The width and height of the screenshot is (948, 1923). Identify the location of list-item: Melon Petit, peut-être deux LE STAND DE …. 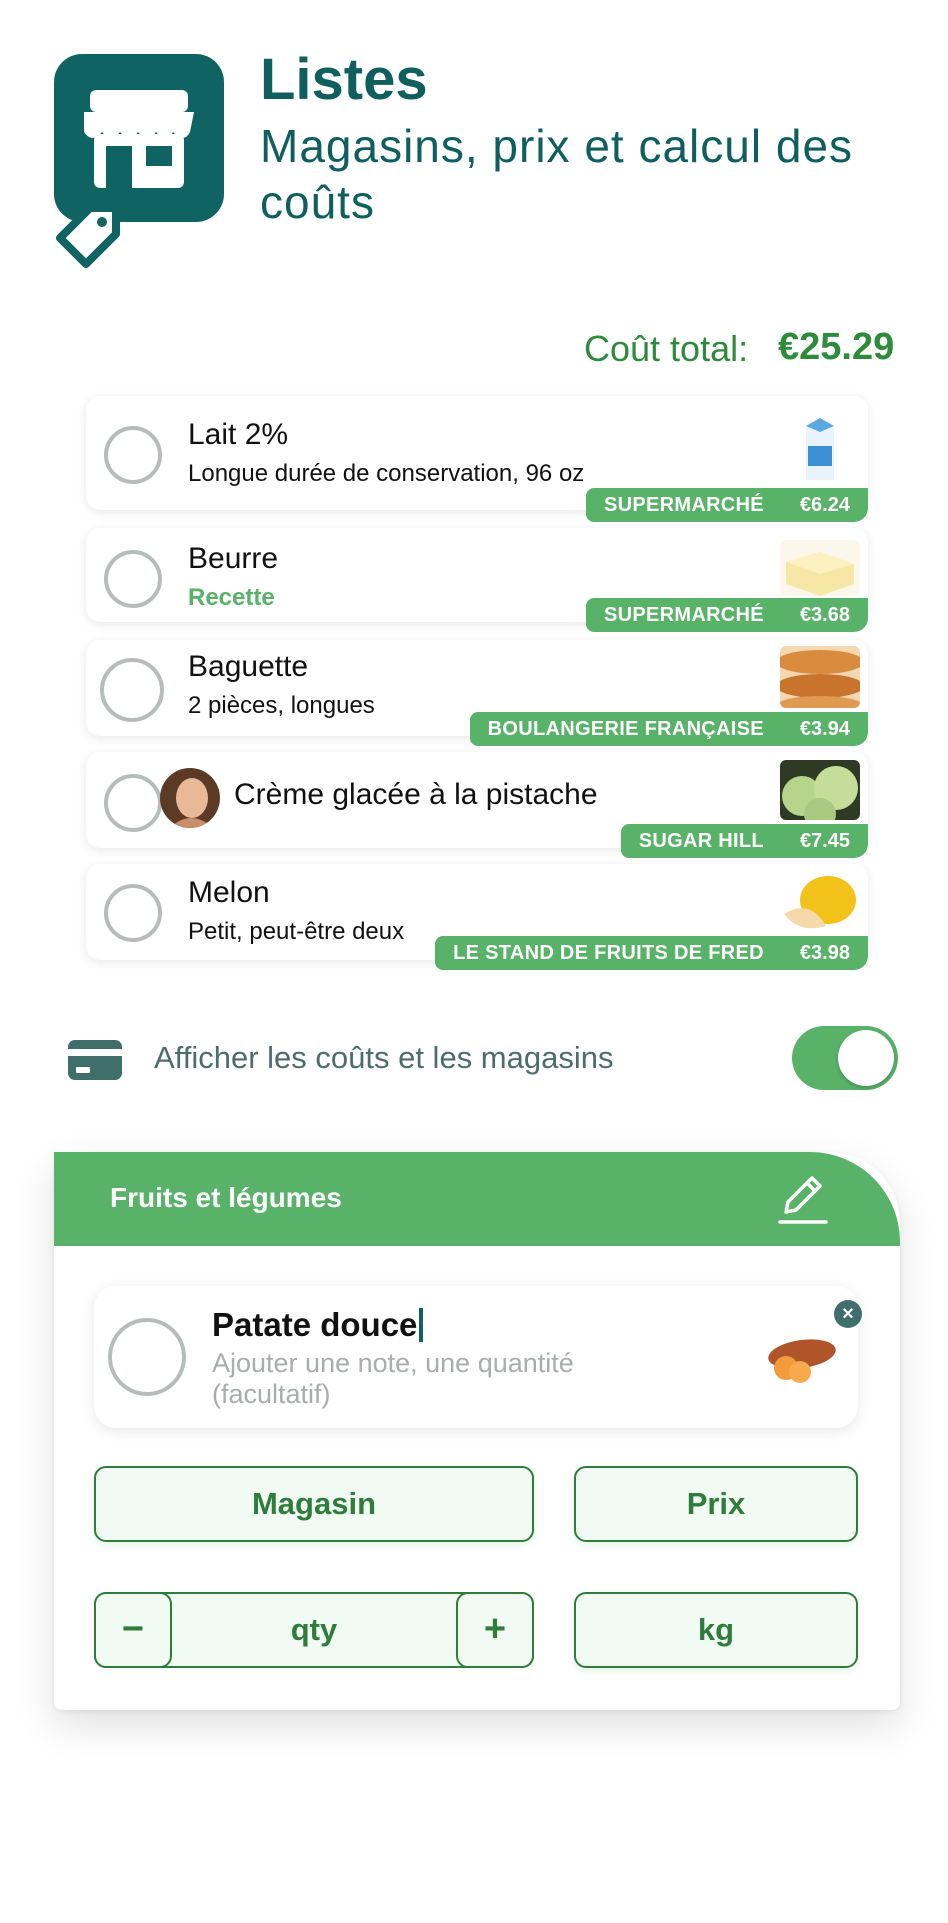
(477, 917).